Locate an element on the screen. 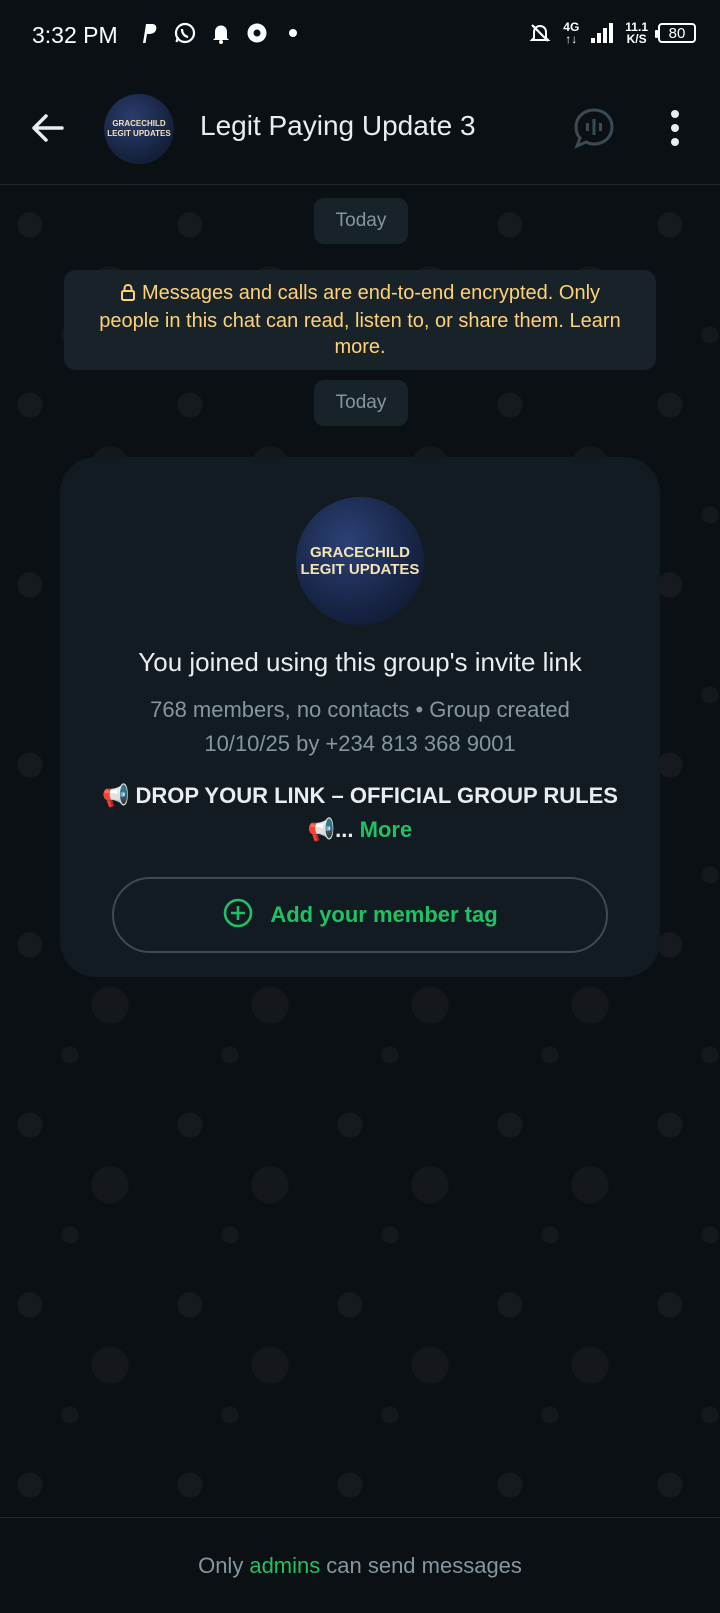 This screenshot has height=1613, width=720. add-member-tag-button: Add your member tag is located at coordinates (360, 915).